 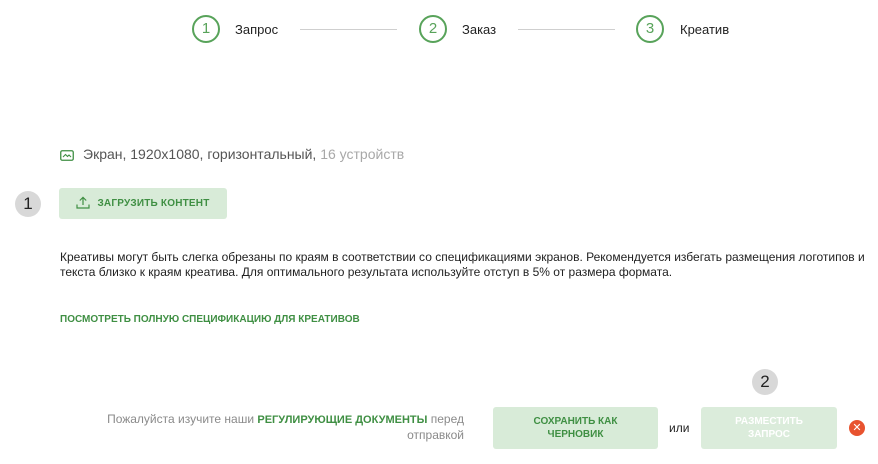 I want to click on upload-content-button: ЗАГРУЗИТЬ КОНТЕНТ, so click(x=143, y=203).